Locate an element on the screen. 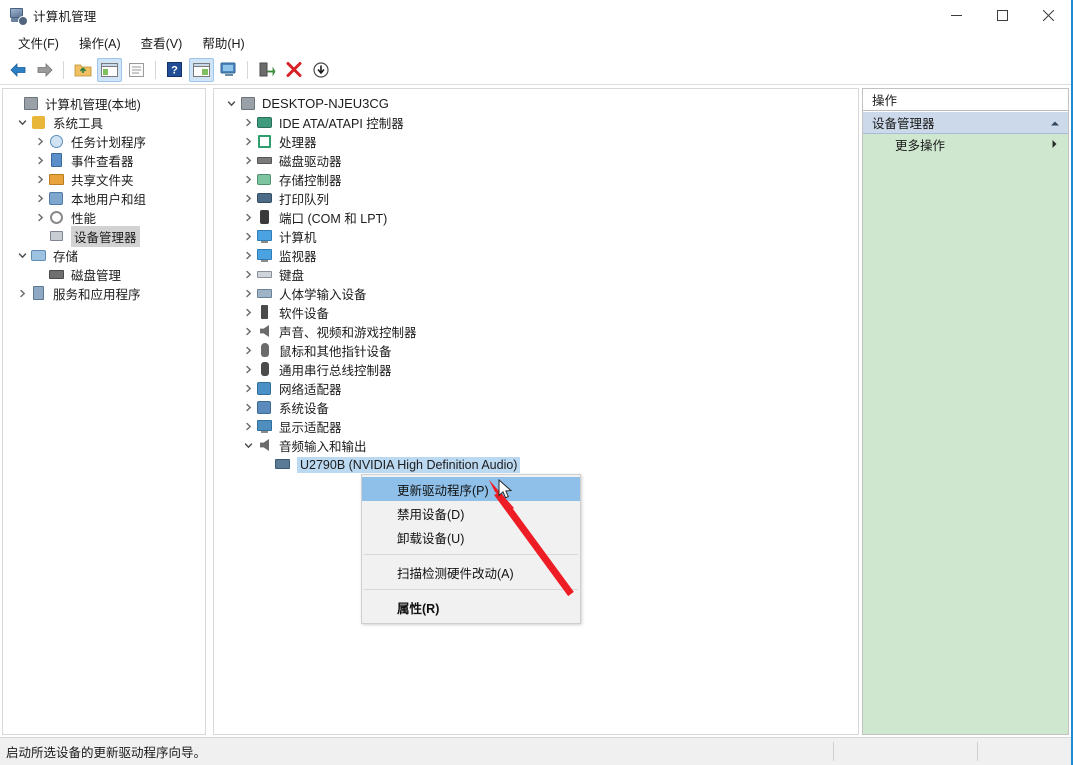 Image resolution: width=1073 pixels, height=765 pixels. device-category-disk-drives: 磁盘驱动器 is located at coordinates (536, 160).